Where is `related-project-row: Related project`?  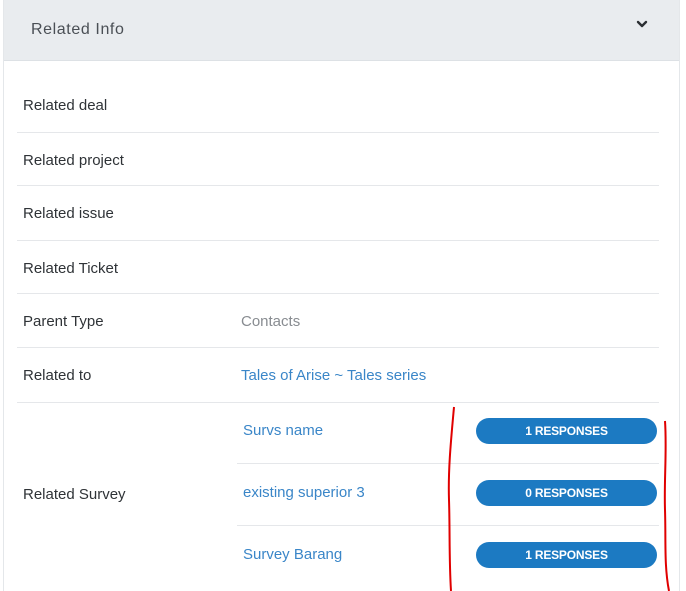 related-project-row: Related project is located at coordinates (338, 159).